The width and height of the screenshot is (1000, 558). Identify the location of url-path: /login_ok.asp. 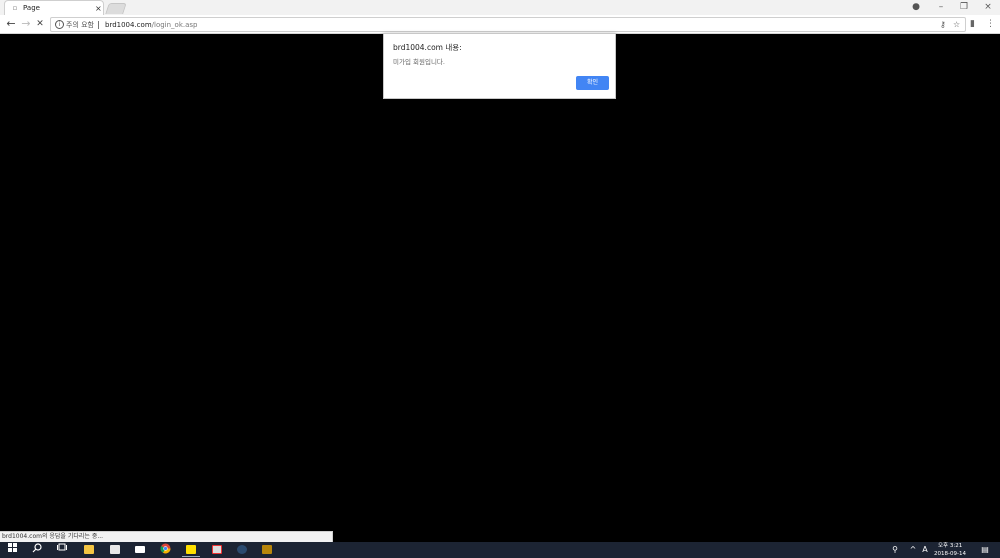
(174, 25).